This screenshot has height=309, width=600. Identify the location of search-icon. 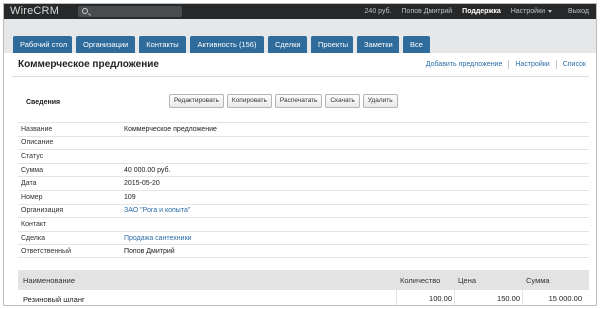
(85, 11).